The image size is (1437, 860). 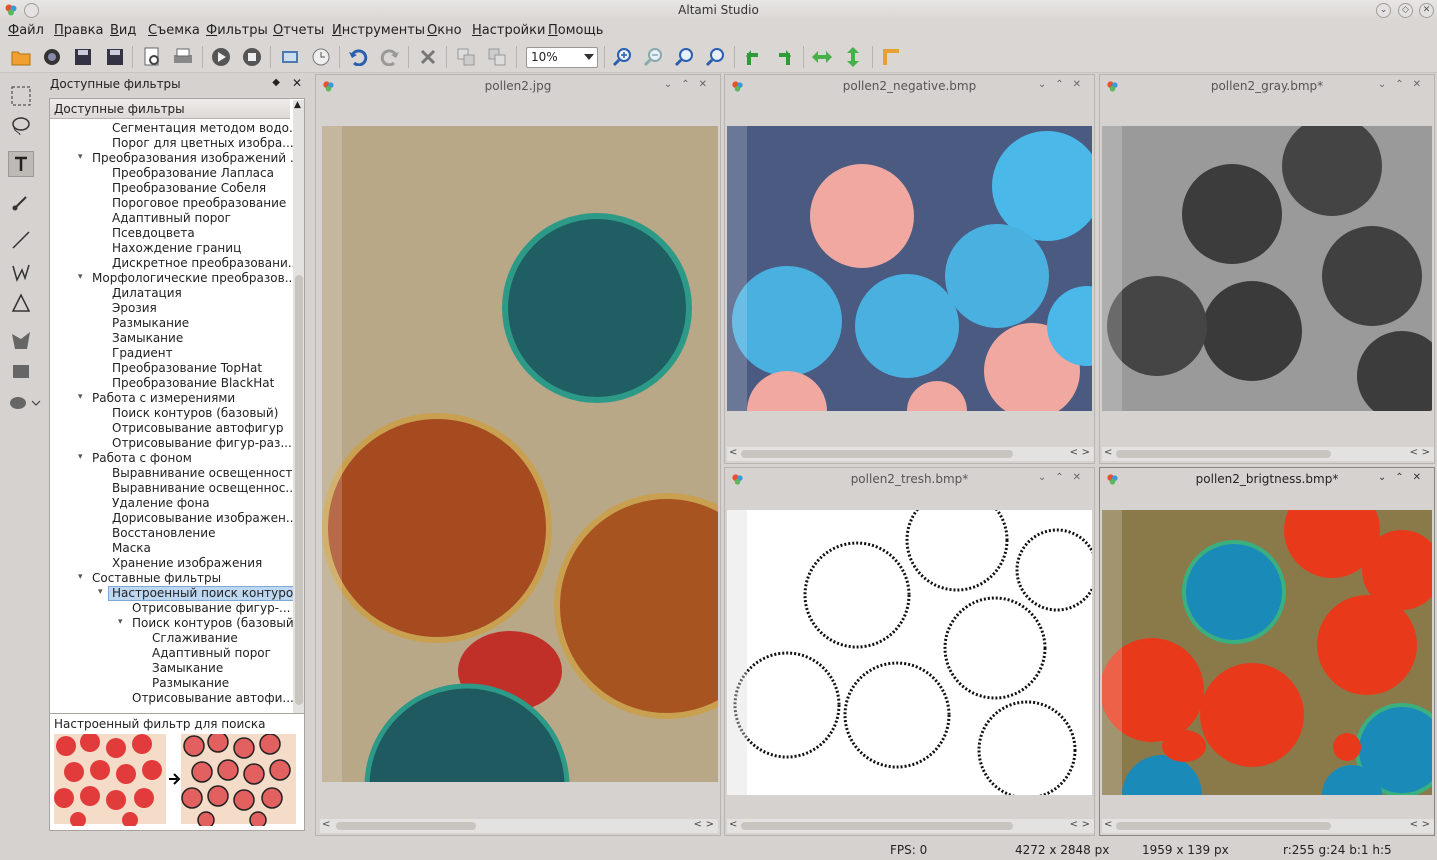 I want to click on open-folder-icon, so click(x=21, y=57).